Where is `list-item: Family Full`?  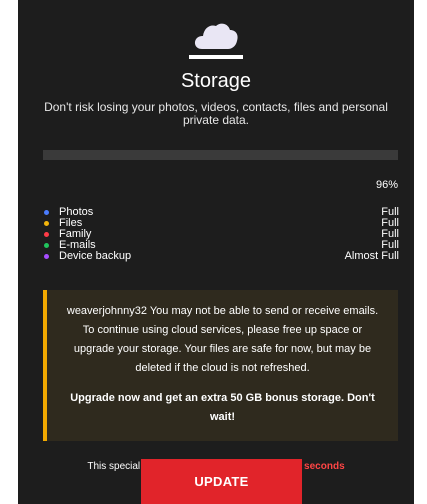 list-item: Family Full is located at coordinates (221, 234).